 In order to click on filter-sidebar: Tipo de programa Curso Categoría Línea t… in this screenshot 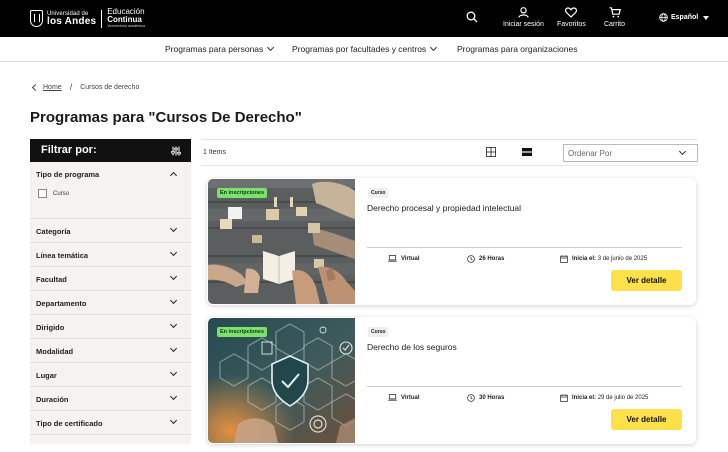, I will do `click(110, 303)`.